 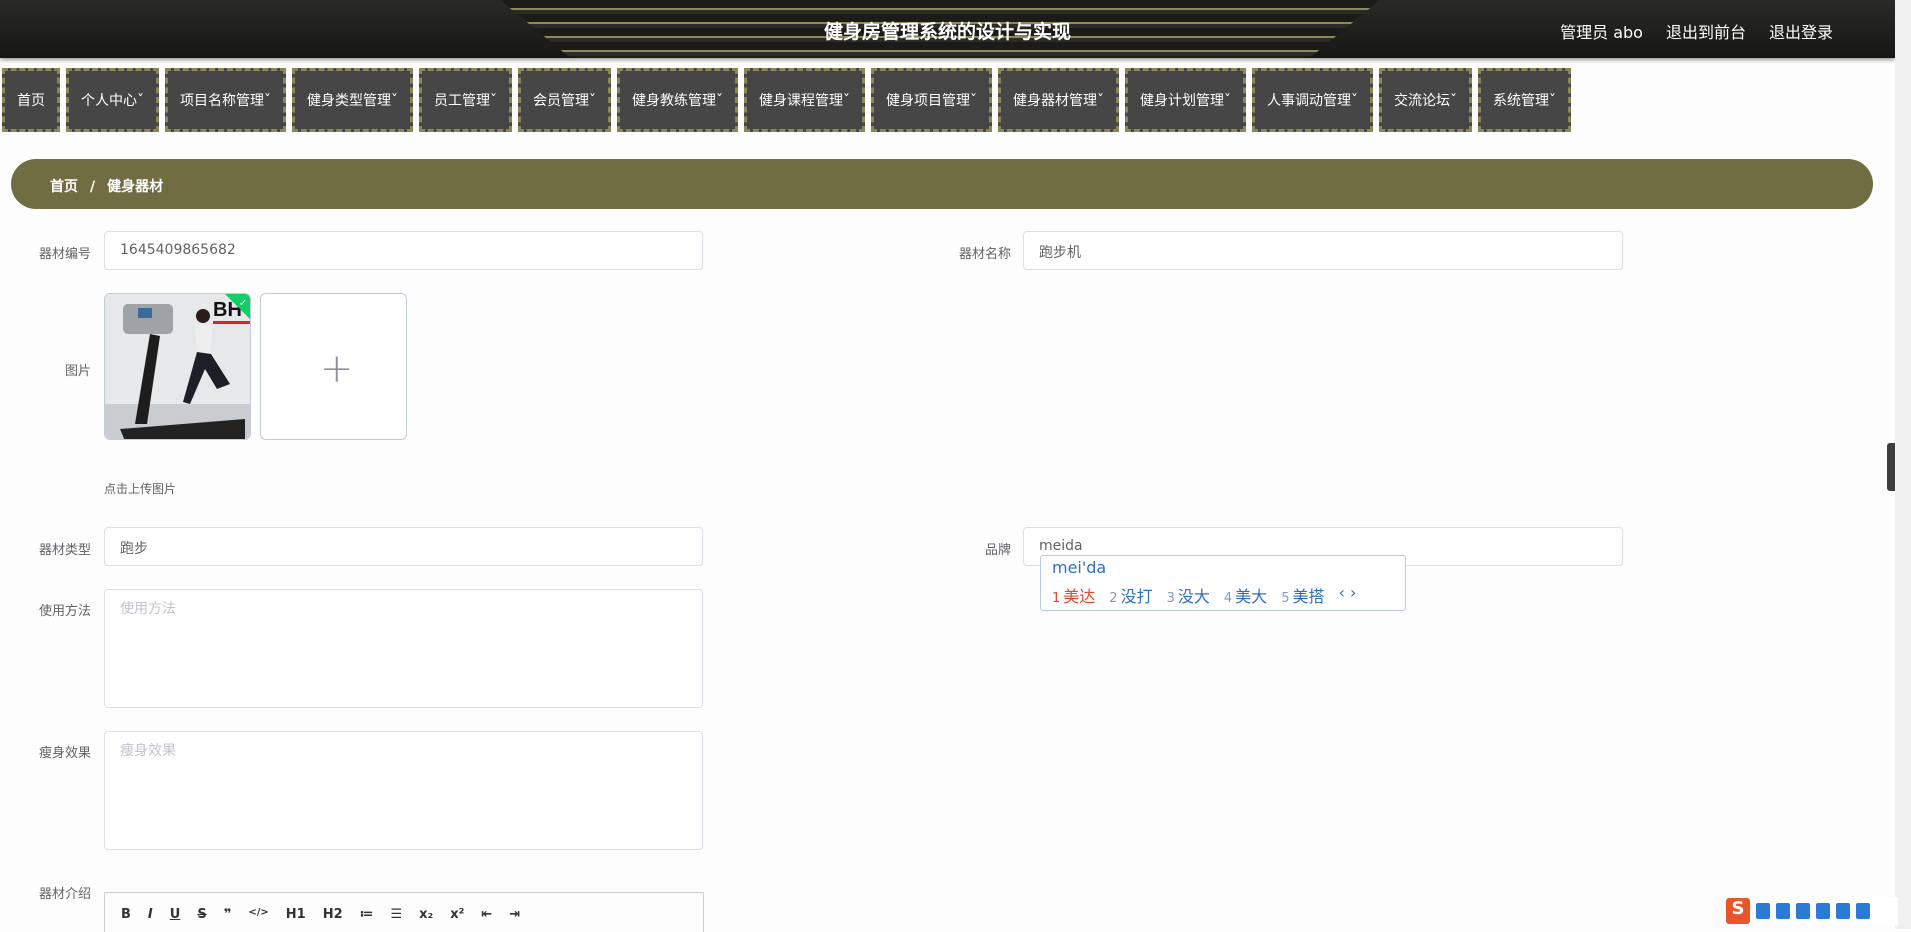 What do you see at coordinates (1601, 32) in the screenshot?
I see `user-label: 管理员 abo` at bounding box center [1601, 32].